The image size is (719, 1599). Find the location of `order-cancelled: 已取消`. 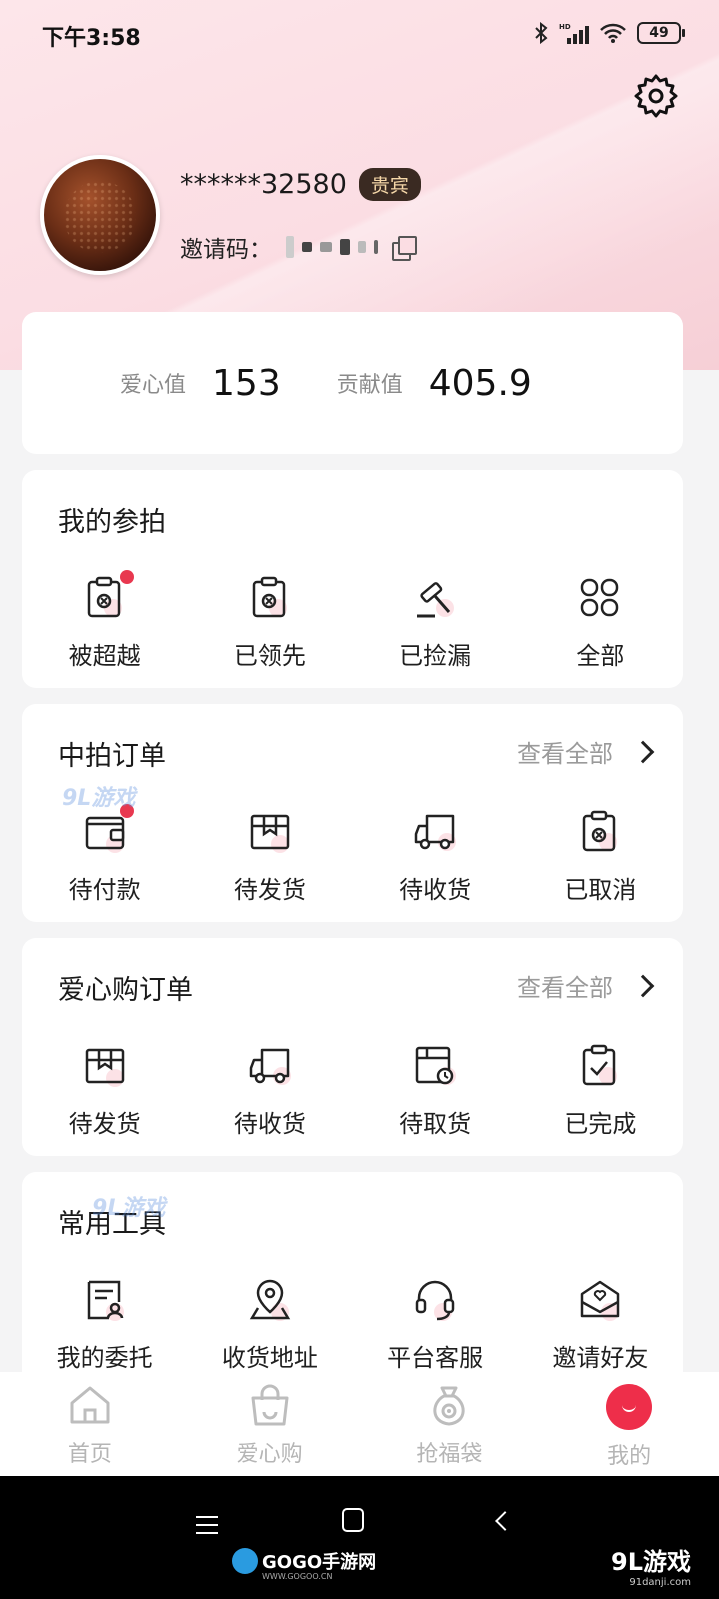

order-cancelled: 已取消 is located at coordinates (600, 857).